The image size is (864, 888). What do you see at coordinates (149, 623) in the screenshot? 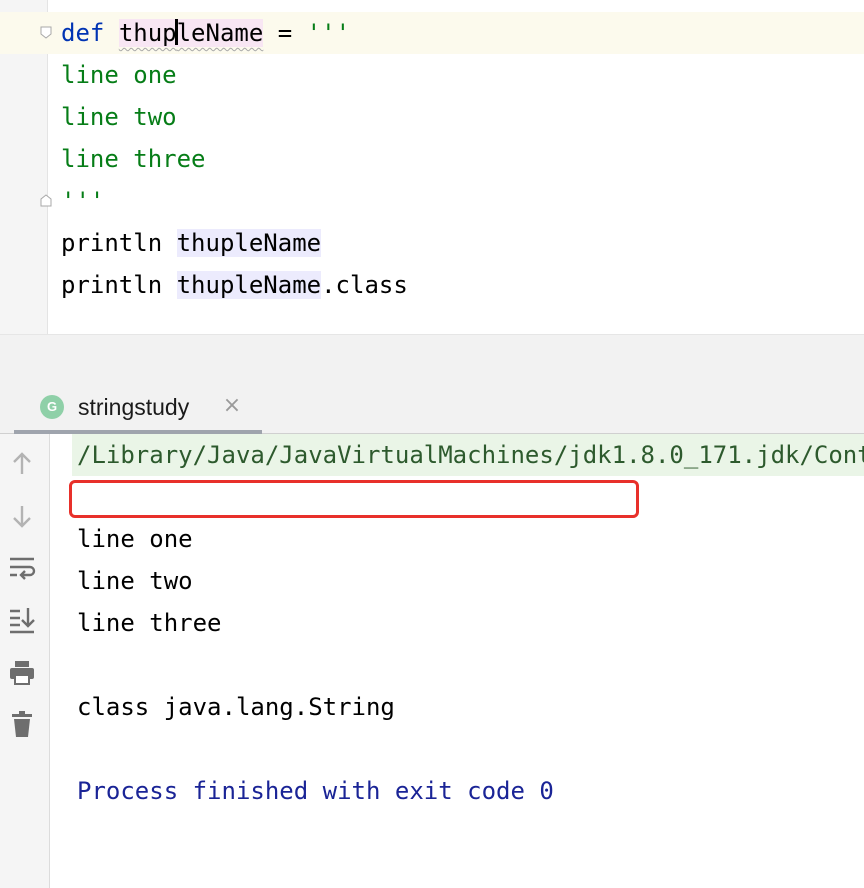
I see `console-output-line: line three` at bounding box center [149, 623].